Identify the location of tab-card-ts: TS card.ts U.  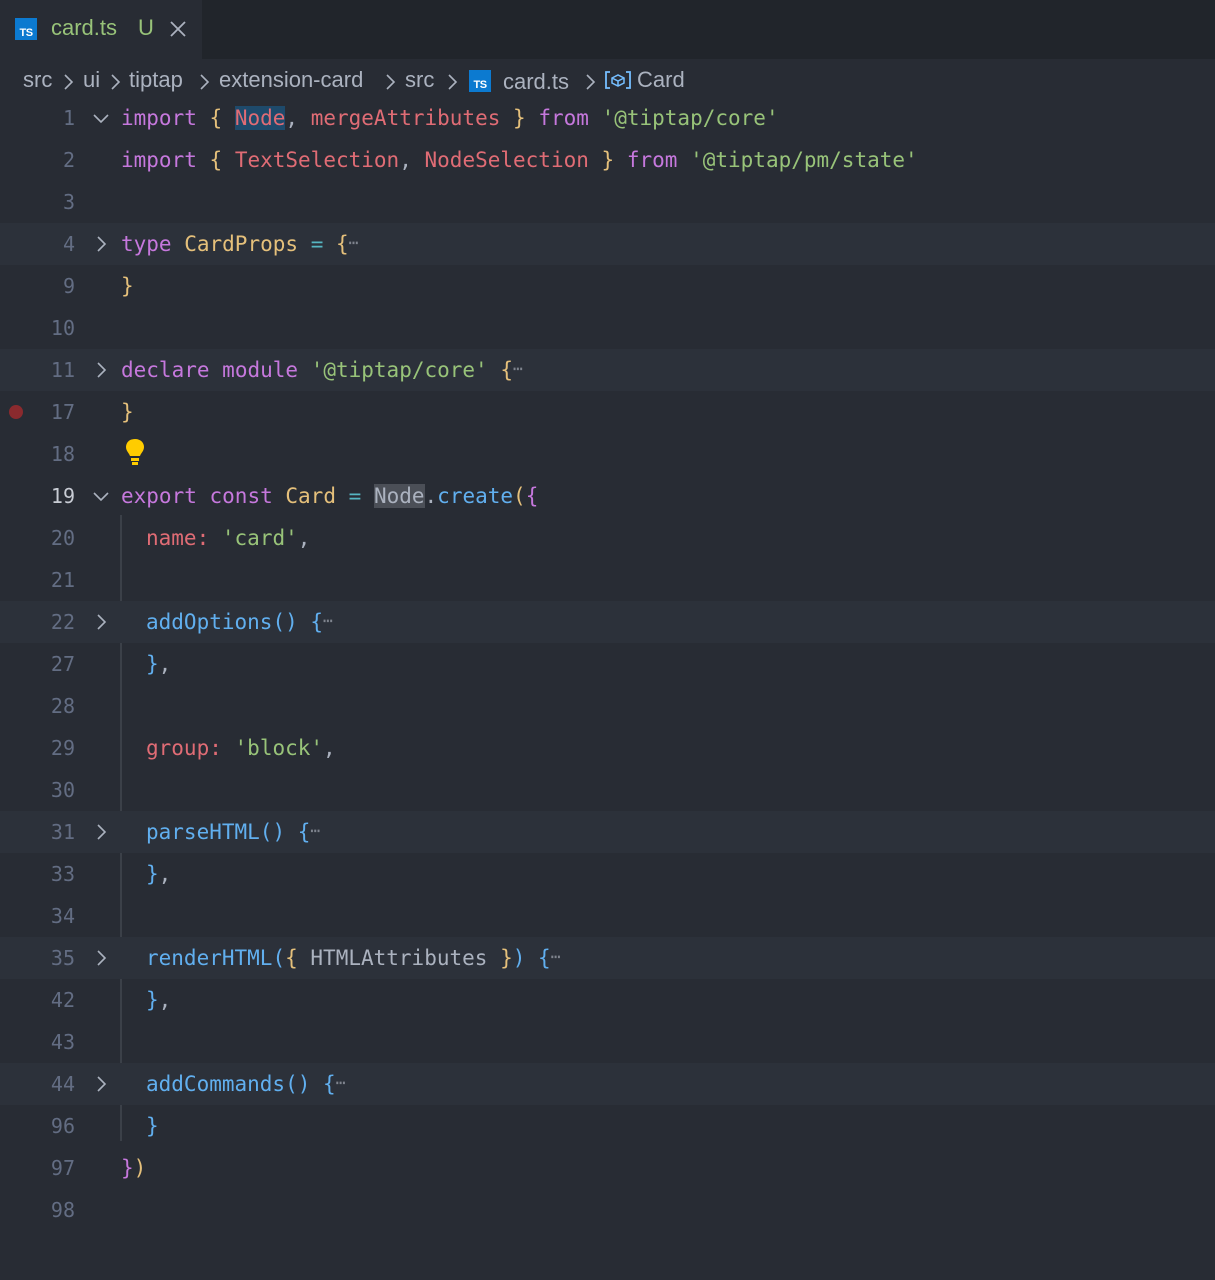
(101, 29).